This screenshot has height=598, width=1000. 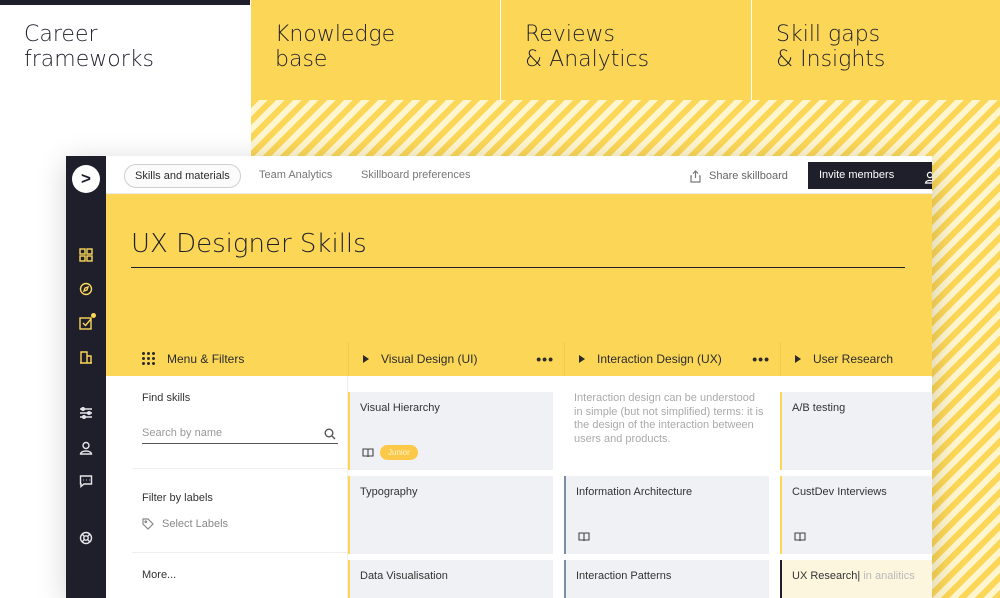 I want to click on skill-name: Information Architecture, so click(x=634, y=492).